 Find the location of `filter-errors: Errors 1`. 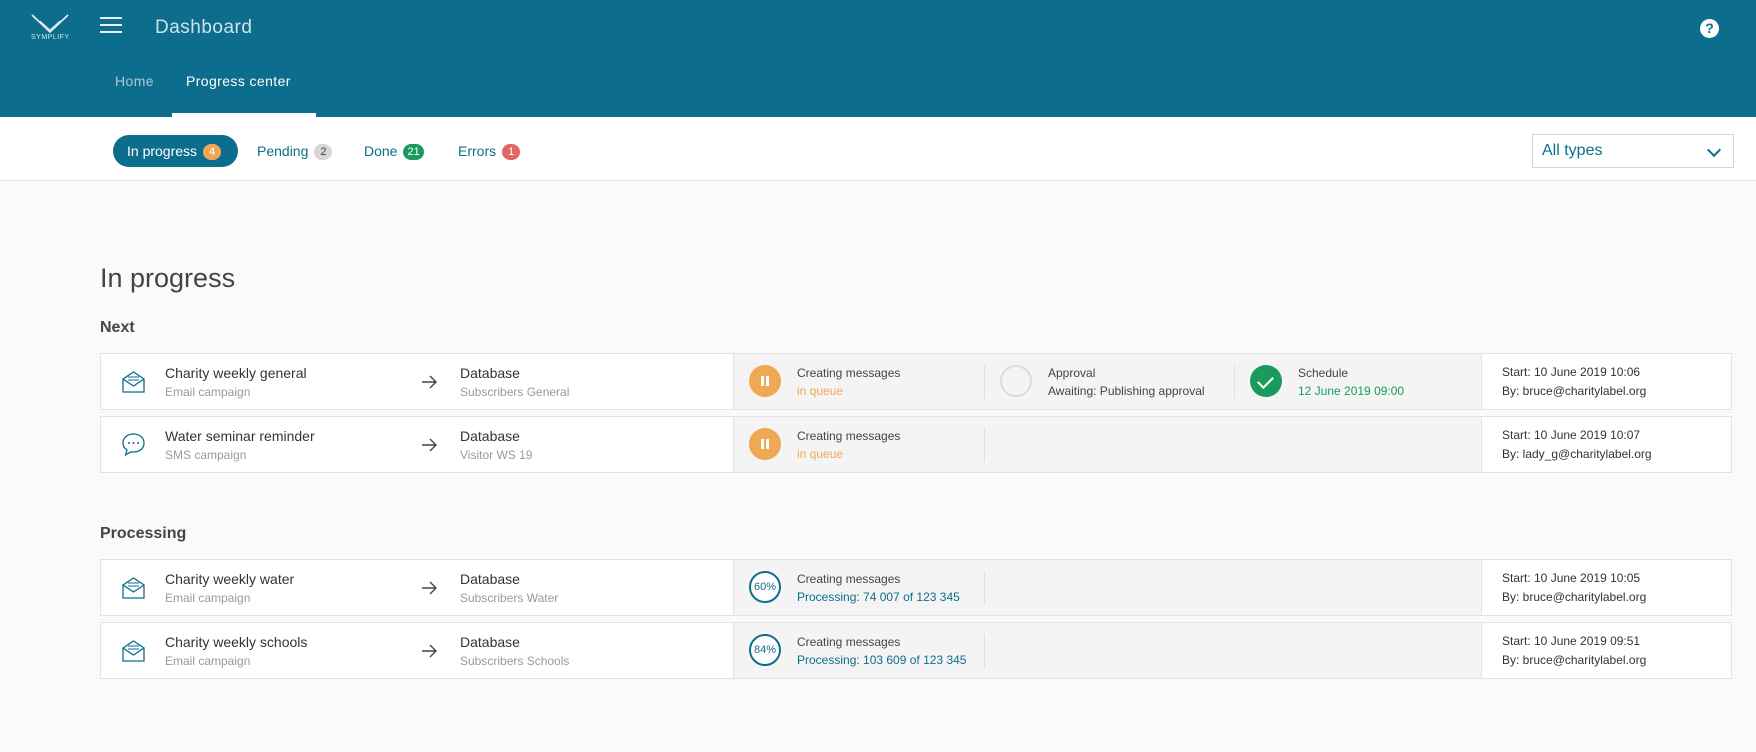

filter-errors: Errors 1 is located at coordinates (489, 151).